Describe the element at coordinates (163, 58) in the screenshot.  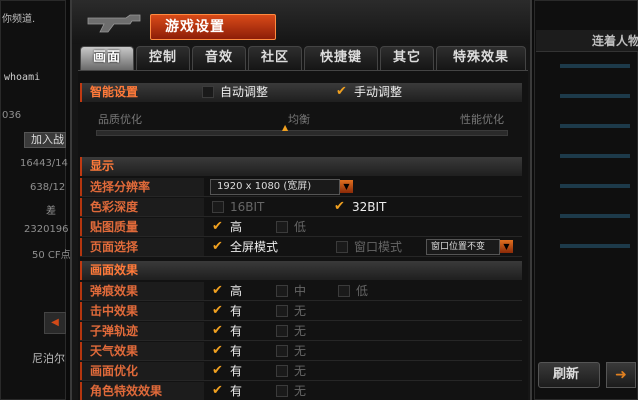
I see `tab-control: 控制` at that location.